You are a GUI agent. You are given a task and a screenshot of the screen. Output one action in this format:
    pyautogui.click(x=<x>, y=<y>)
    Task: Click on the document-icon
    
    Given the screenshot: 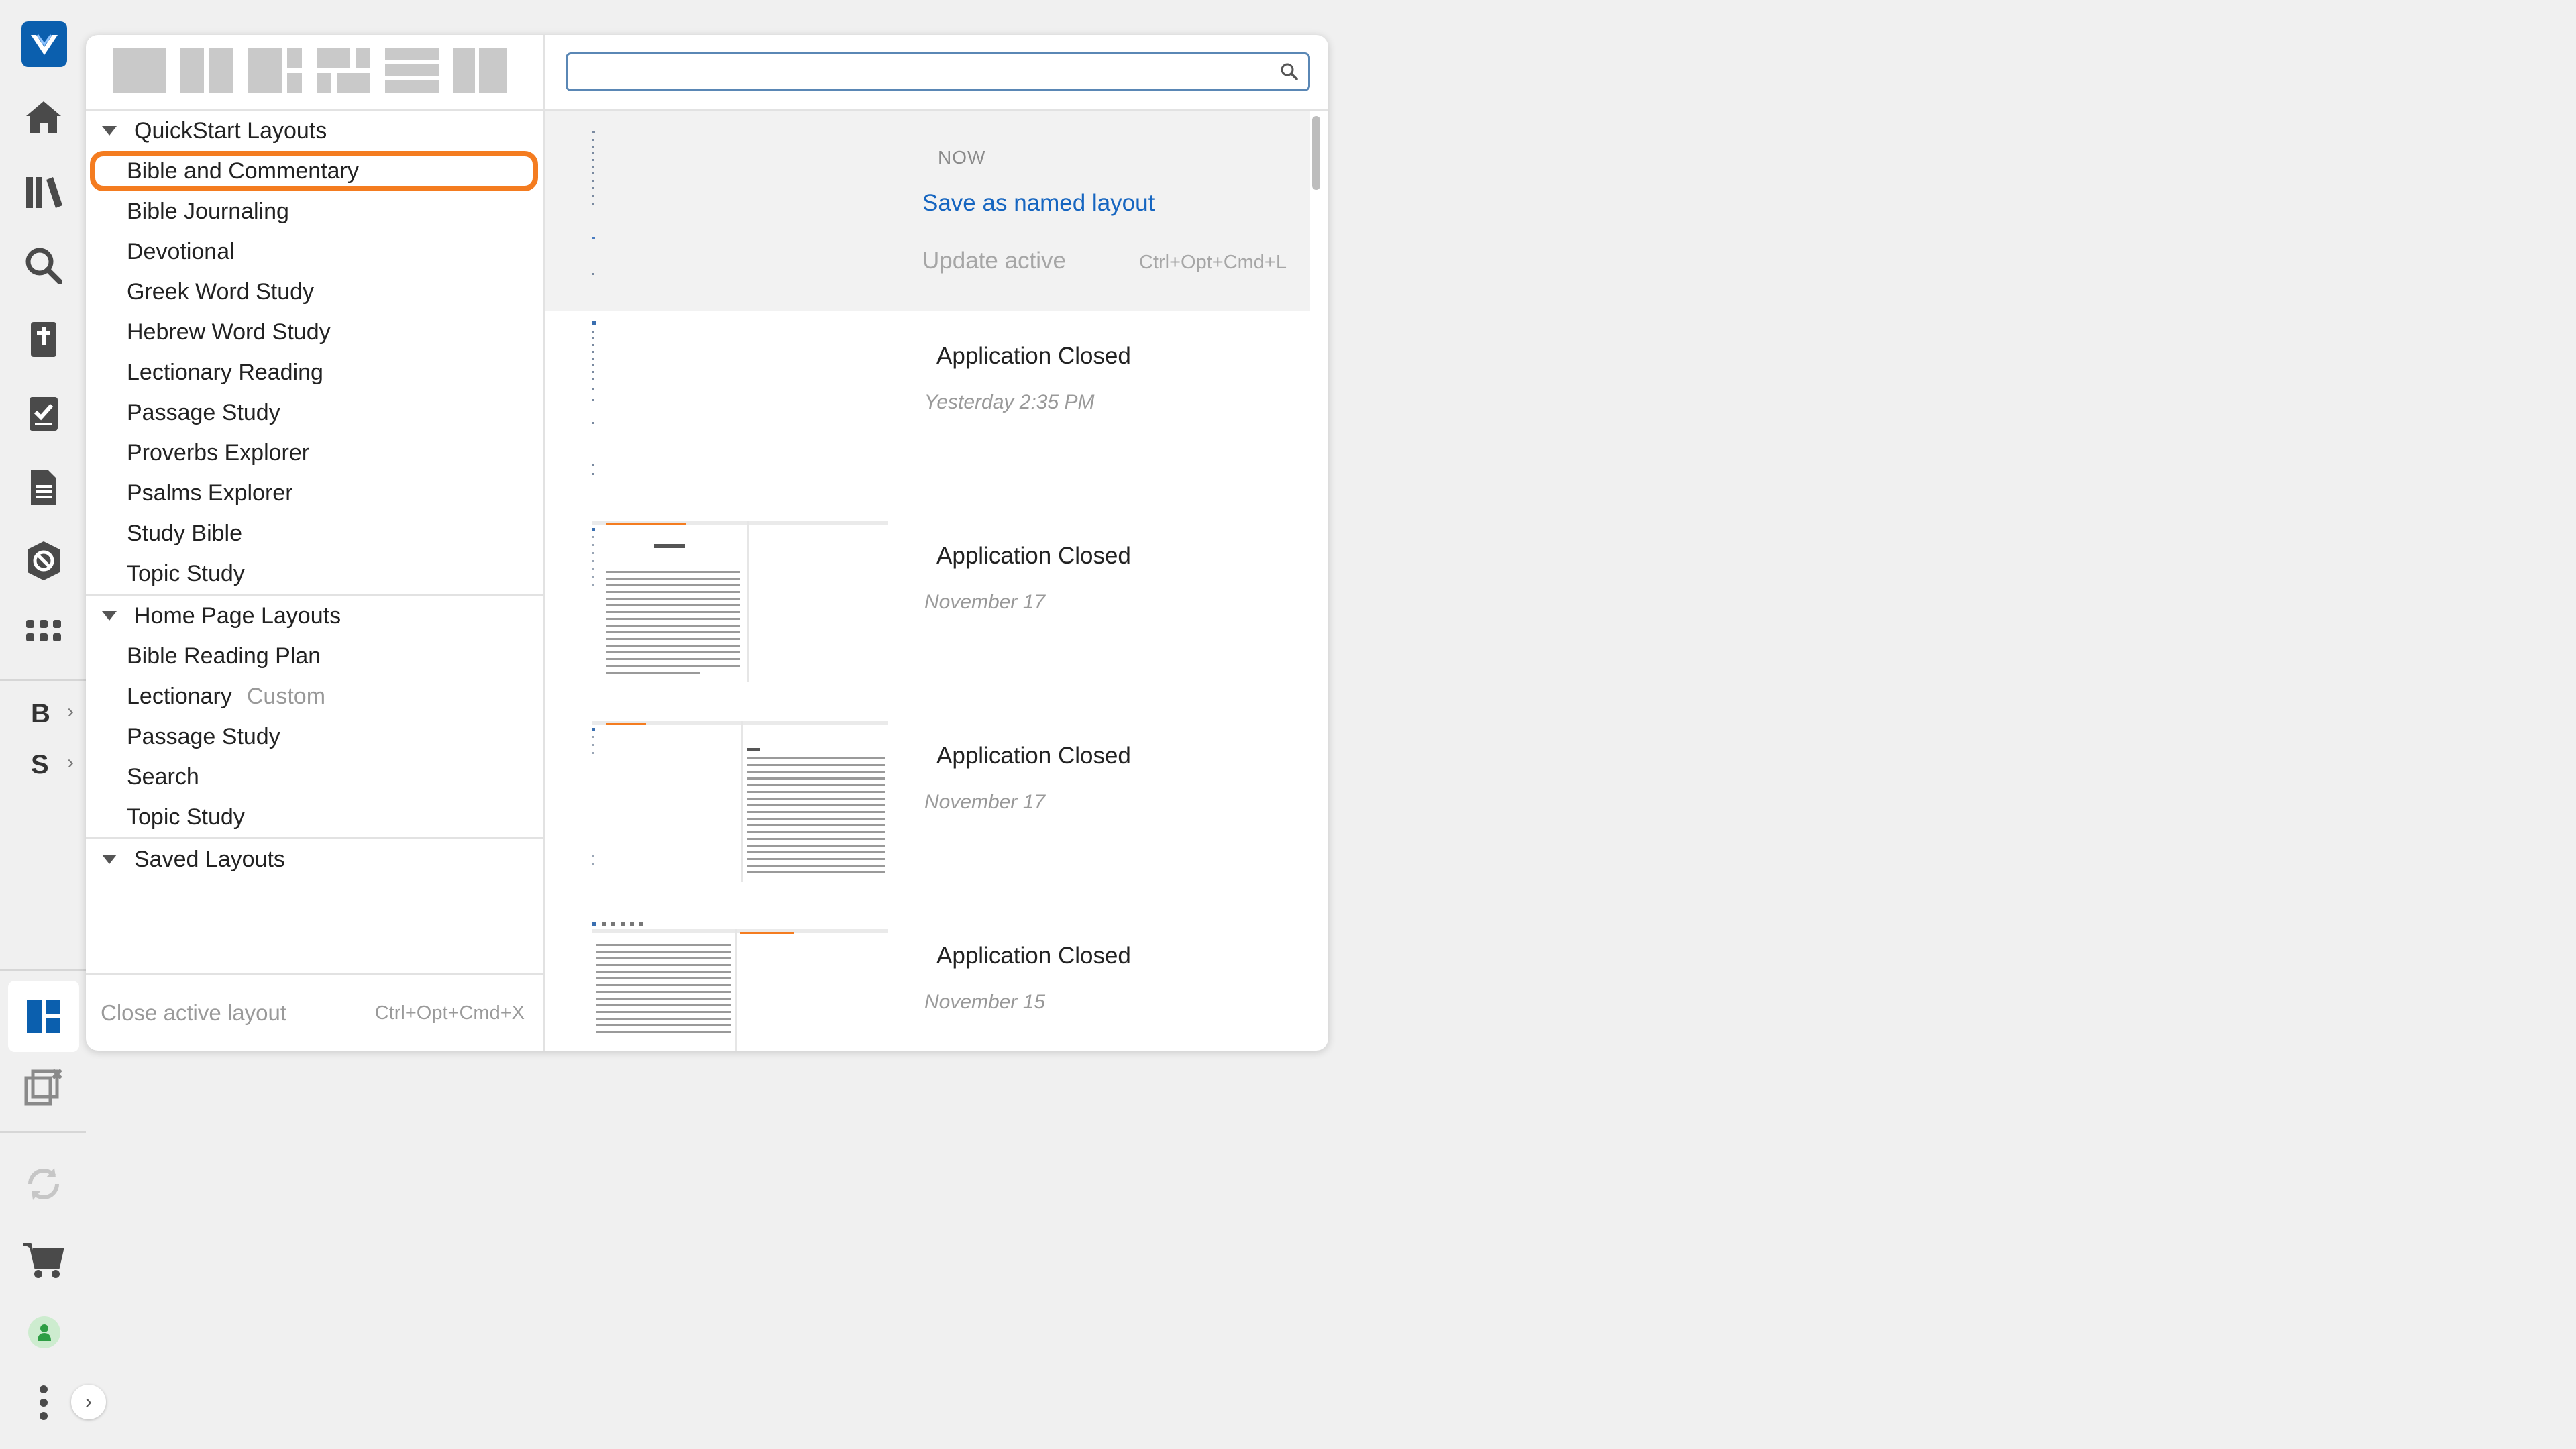 What is the action you would take?
    pyautogui.click(x=43, y=487)
    